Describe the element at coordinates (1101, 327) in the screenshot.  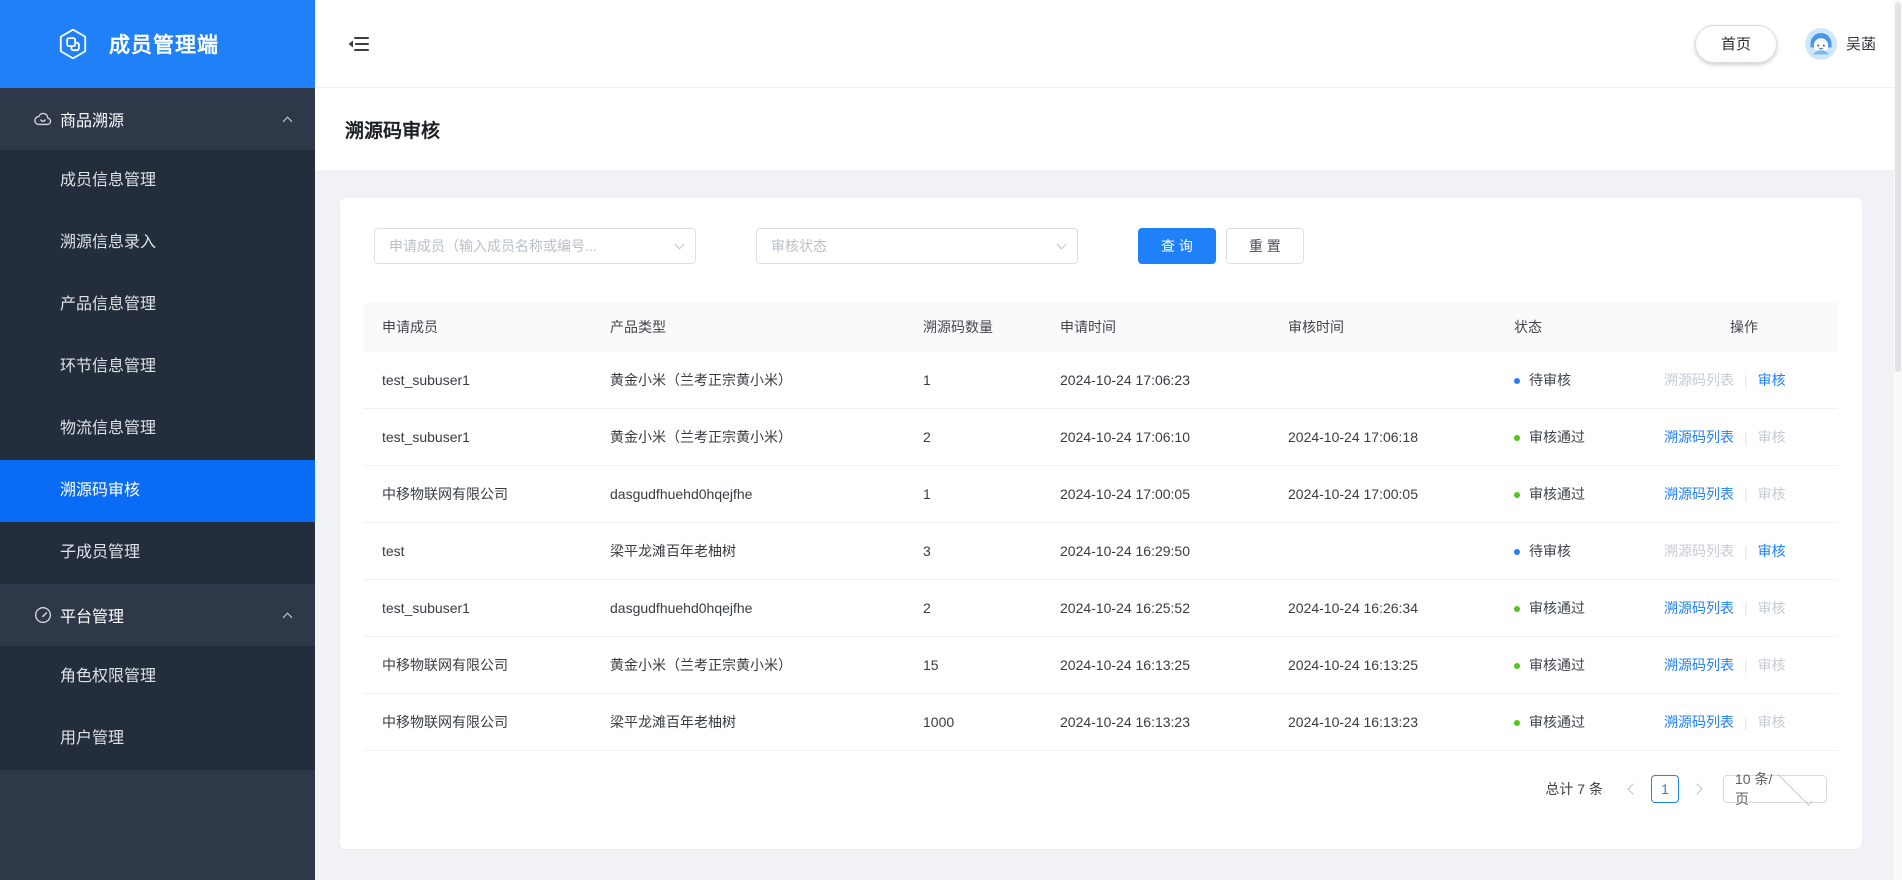
I see `table-header: 申请成员 产品类型 溯源码数量 申请时间 审核时间 状态 操作` at that location.